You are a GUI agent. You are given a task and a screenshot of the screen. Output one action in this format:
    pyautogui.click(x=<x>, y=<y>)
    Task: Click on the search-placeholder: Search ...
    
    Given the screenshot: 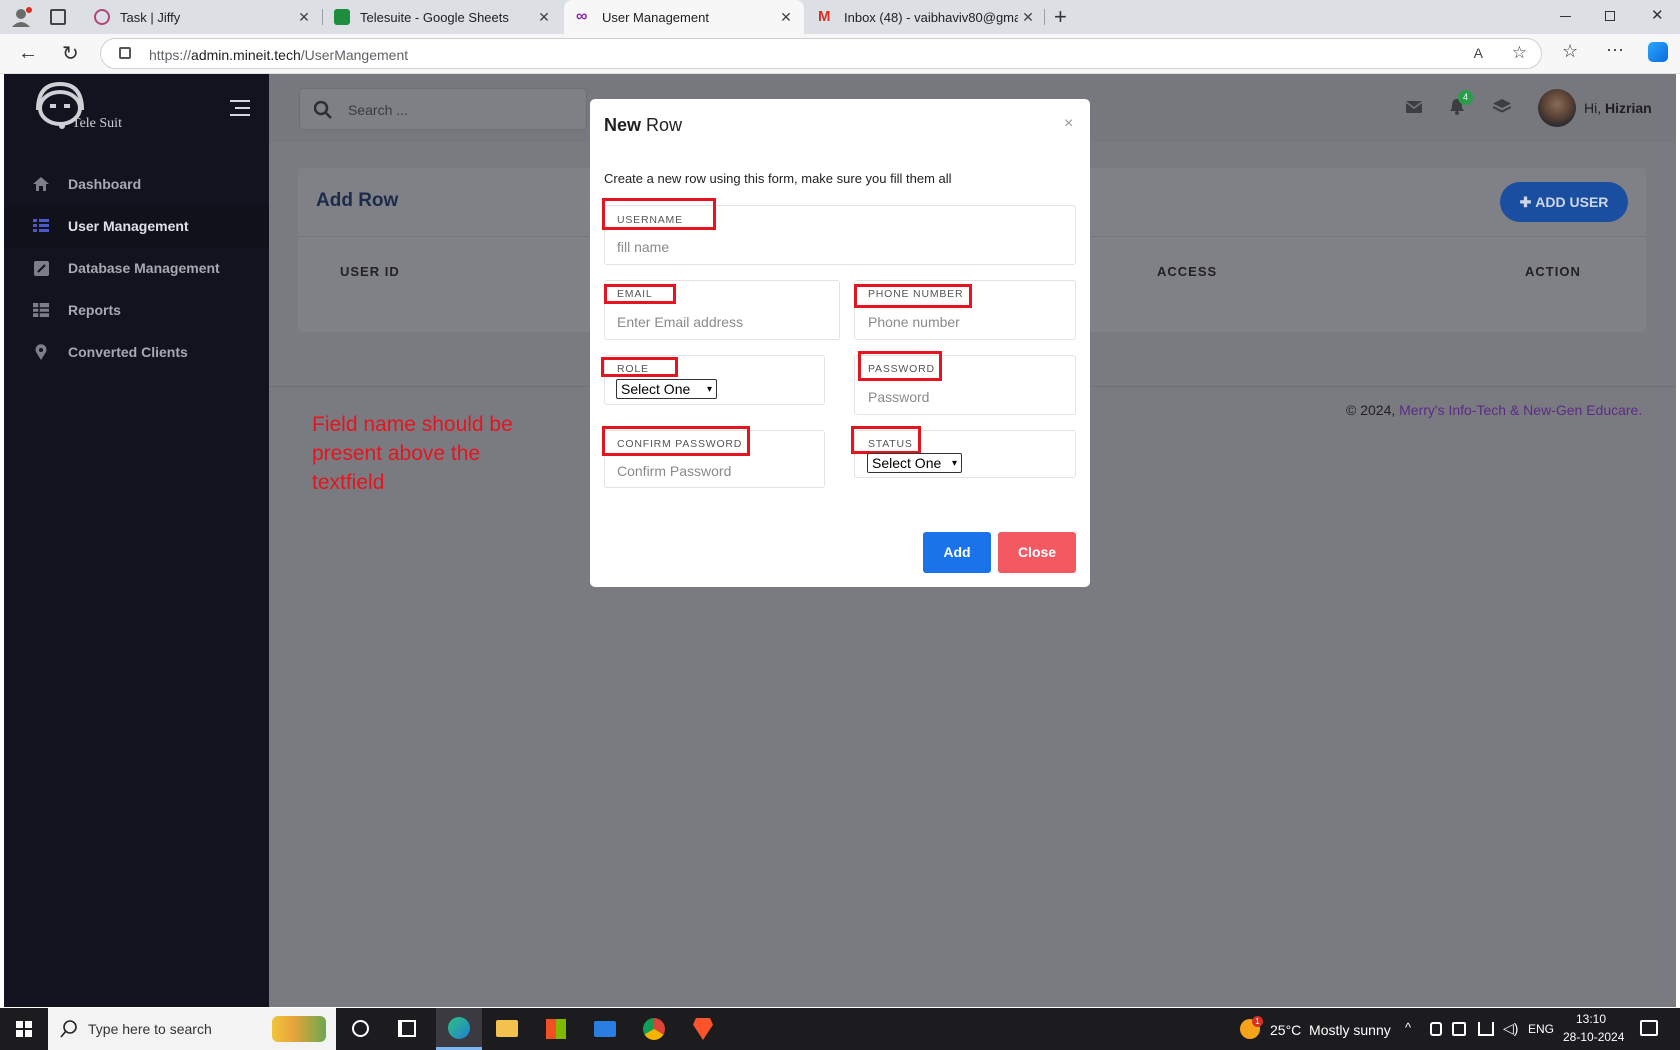 What is the action you would take?
    pyautogui.click(x=378, y=110)
    